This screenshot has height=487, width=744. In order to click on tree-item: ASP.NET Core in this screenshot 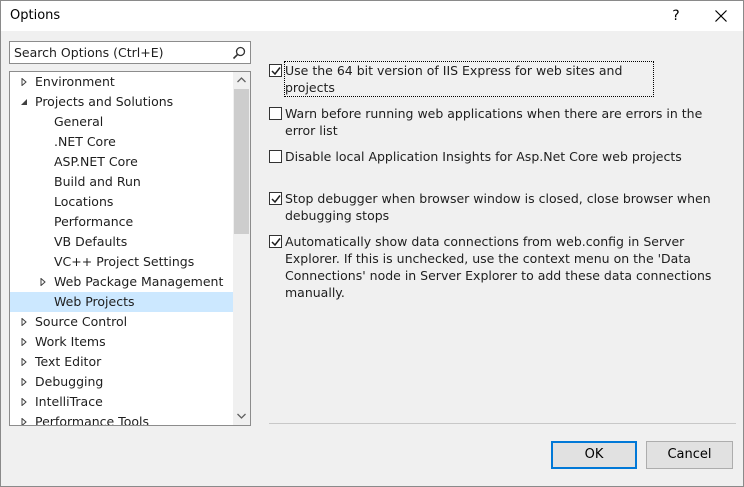, I will do `click(121, 162)`.